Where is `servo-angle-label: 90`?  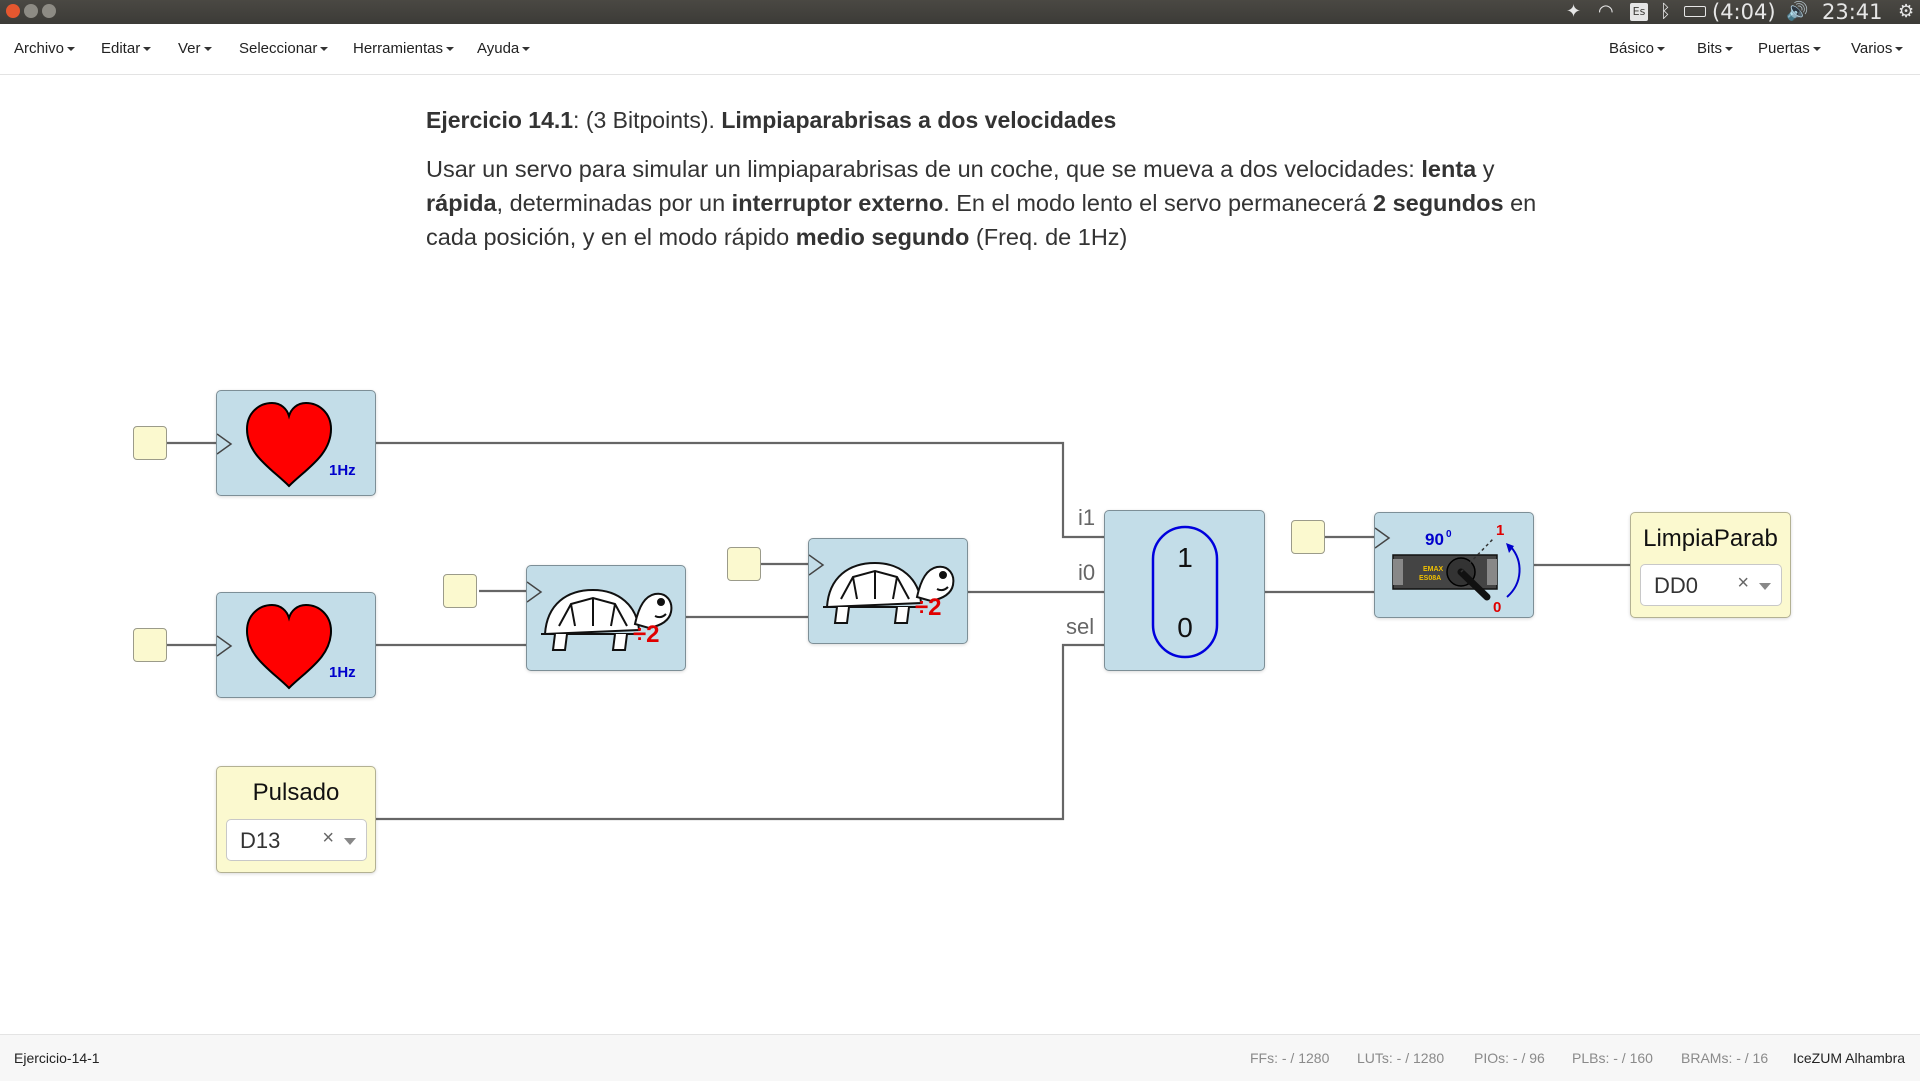 servo-angle-label: 90 is located at coordinates (1434, 539).